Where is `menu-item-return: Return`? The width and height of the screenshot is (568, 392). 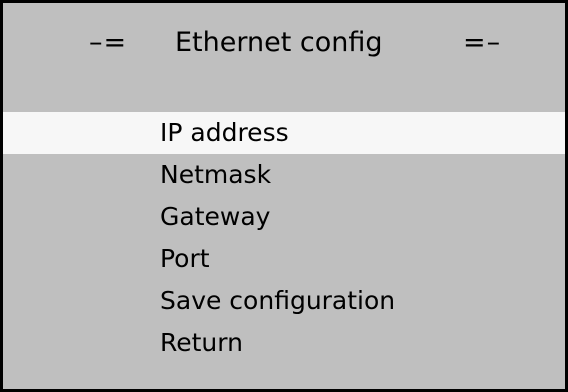
menu-item-return: Return is located at coordinates (284, 343).